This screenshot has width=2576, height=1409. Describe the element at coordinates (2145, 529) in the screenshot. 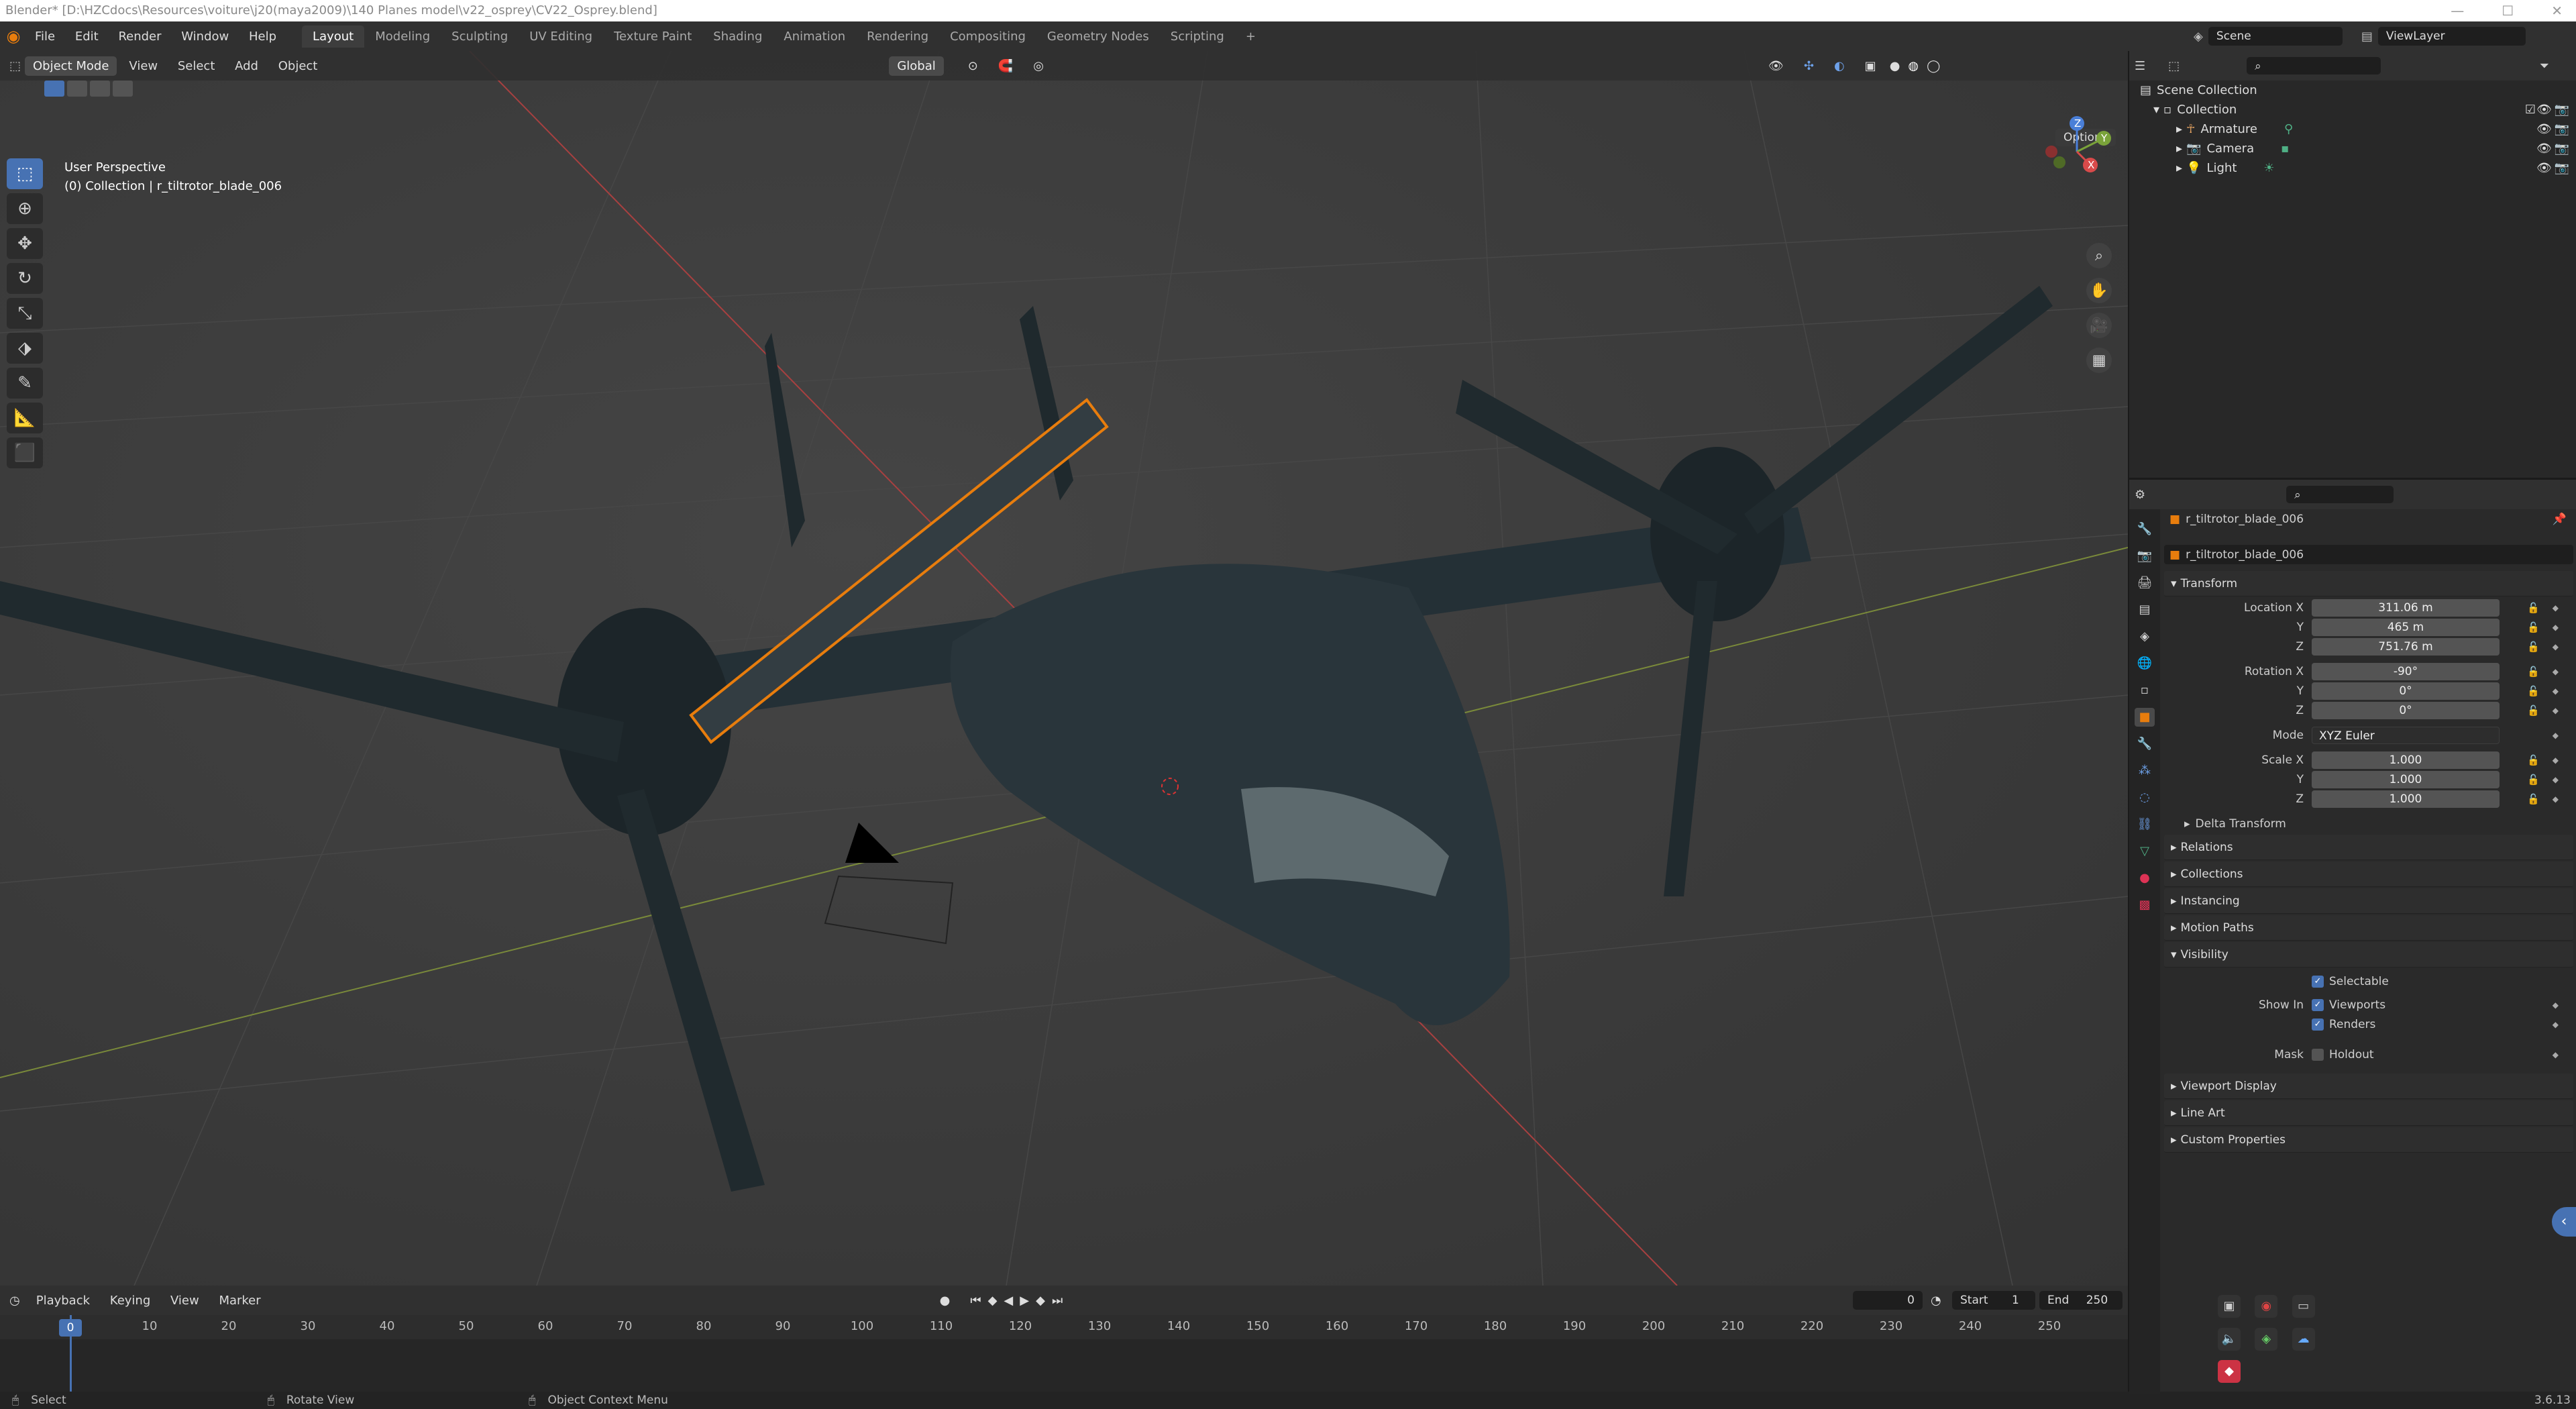

I see `tool-tab-icon: 🔧` at that location.